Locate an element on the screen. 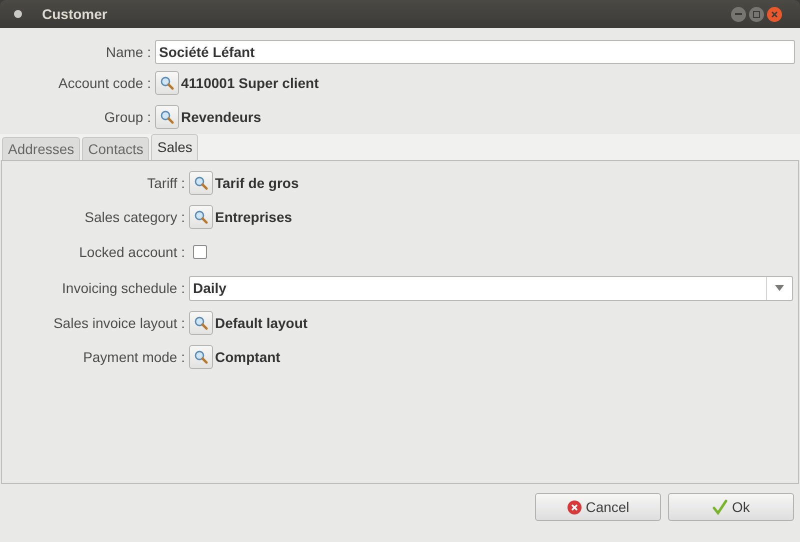 The height and width of the screenshot is (542, 800). field-value: 4110001 Super client is located at coordinates (250, 83).